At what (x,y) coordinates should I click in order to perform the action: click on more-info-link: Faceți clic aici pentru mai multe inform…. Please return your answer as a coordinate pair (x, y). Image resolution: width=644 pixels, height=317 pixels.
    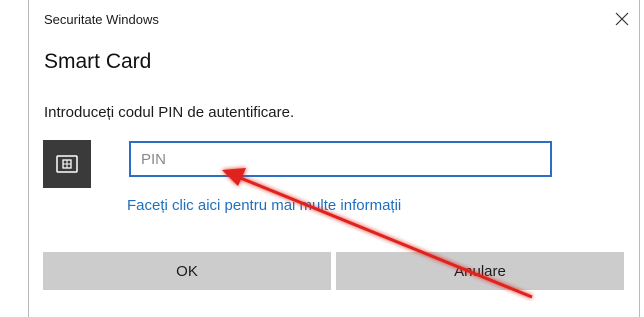
    Looking at the image, I should click on (264, 205).